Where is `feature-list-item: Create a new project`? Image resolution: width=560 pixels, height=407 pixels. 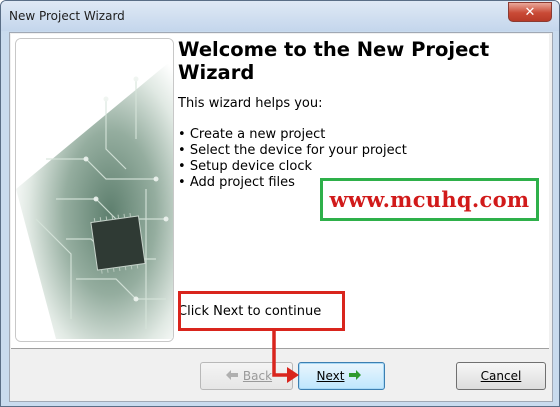
feature-list-item: Create a new project is located at coordinates (292, 135).